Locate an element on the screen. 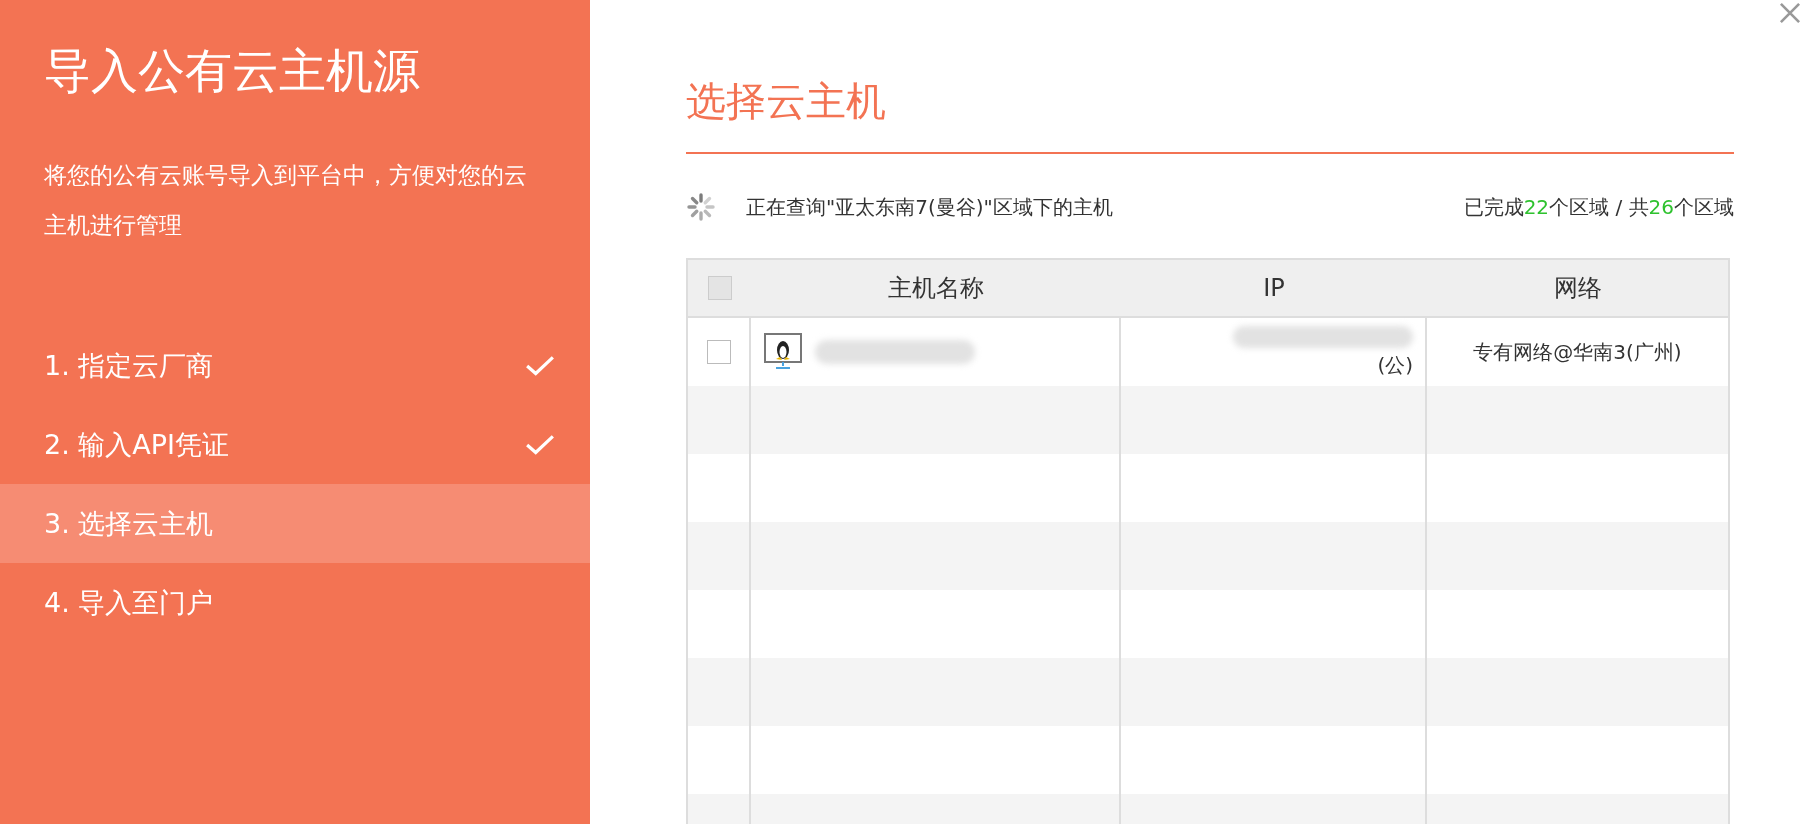 This screenshot has width=1811, height=824. step-item: 2. 输入API凭证 is located at coordinates (295, 444).